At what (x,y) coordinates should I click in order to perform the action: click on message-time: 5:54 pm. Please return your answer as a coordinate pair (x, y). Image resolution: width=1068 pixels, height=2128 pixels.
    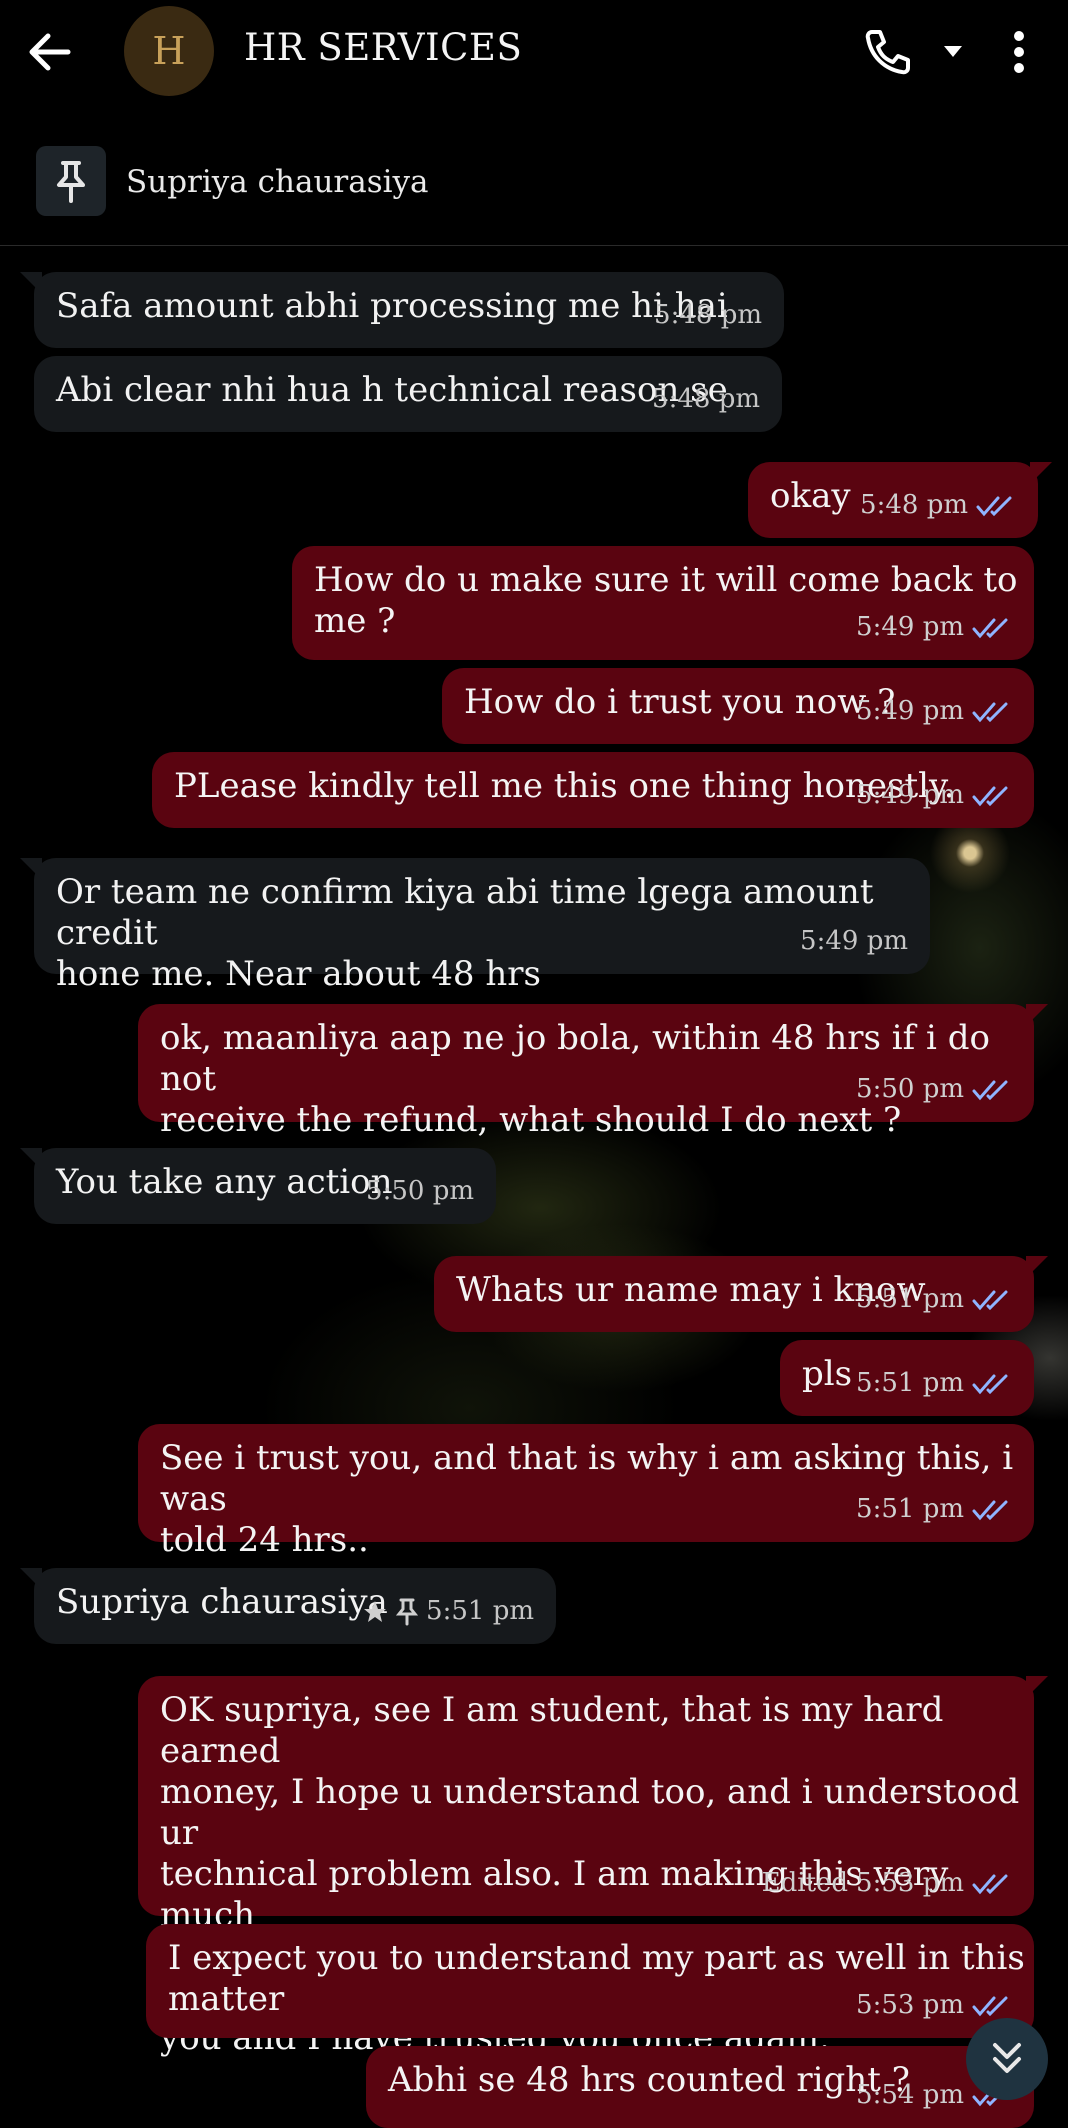
    Looking at the image, I should click on (910, 2095).